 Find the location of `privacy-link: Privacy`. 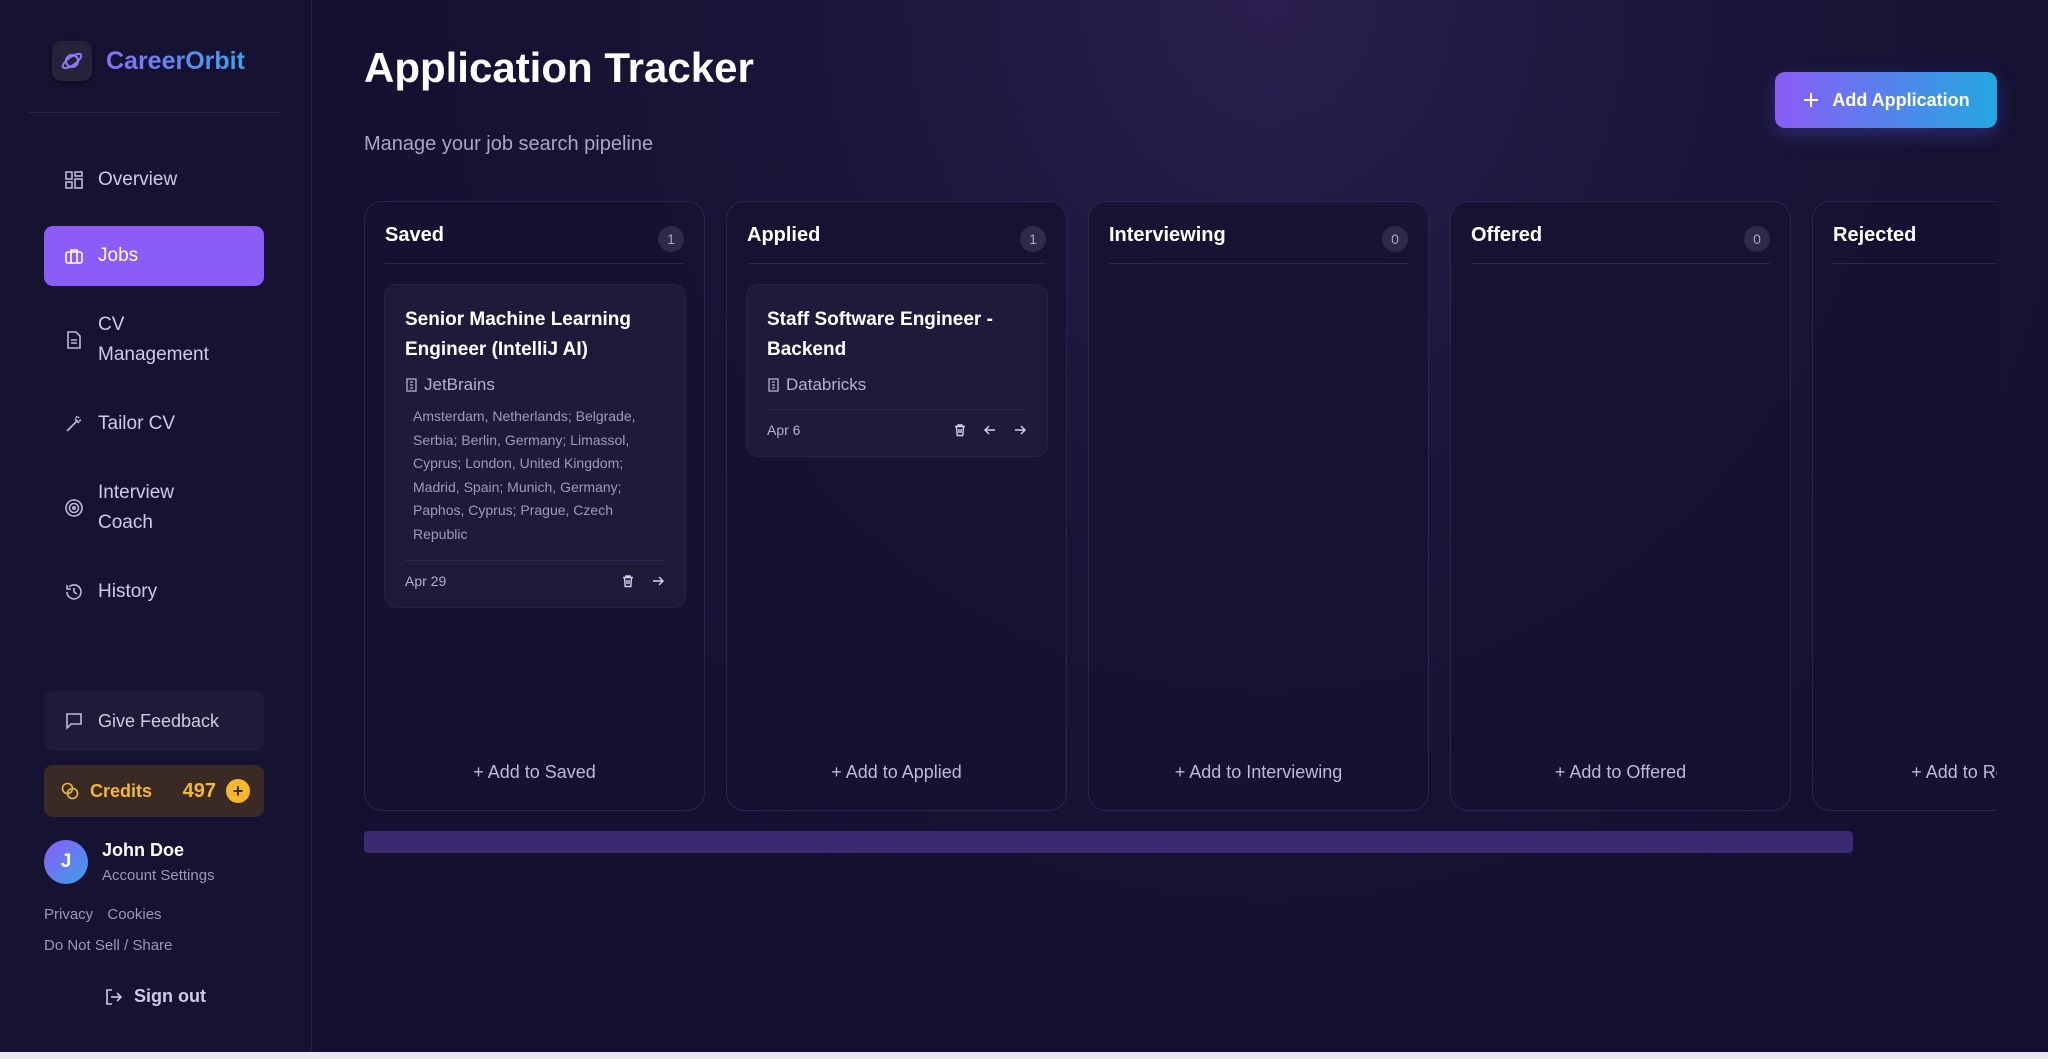

privacy-link: Privacy is located at coordinates (68, 914).